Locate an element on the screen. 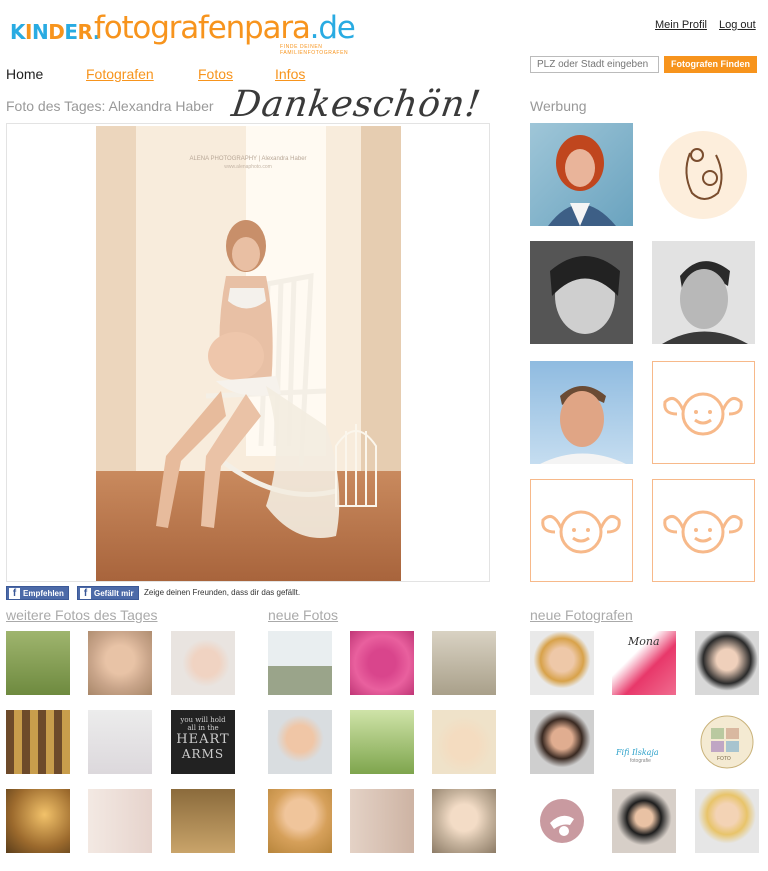 The height and width of the screenshot is (871, 768). logo-kinder-text: KINDER. is located at coordinates (55, 32).